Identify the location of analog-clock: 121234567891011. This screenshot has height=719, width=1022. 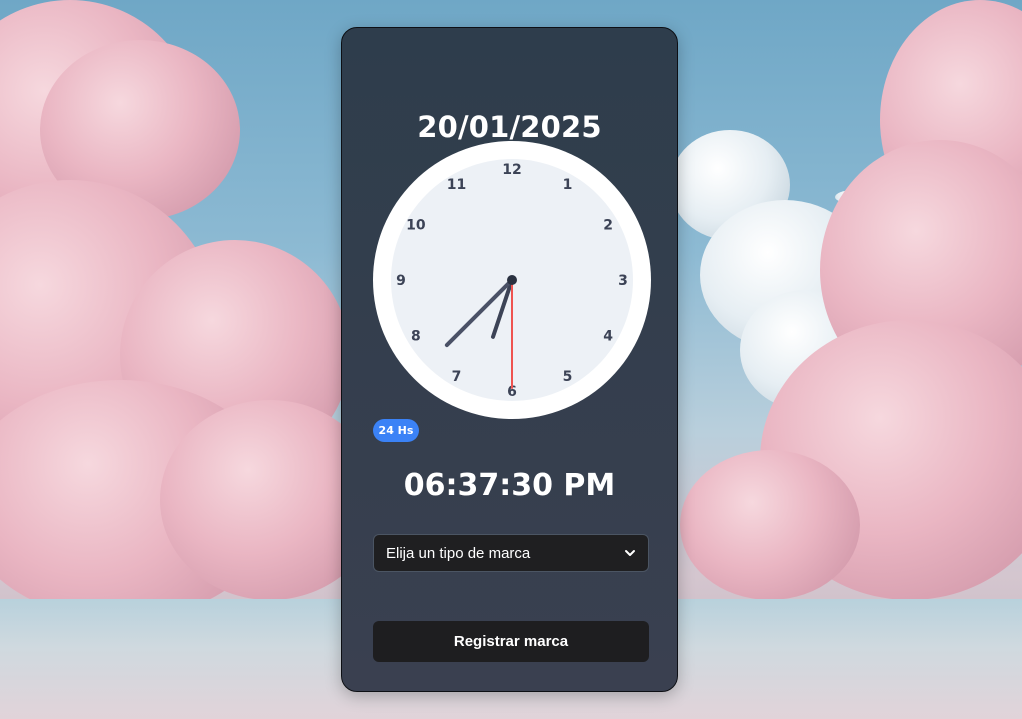
(512, 280).